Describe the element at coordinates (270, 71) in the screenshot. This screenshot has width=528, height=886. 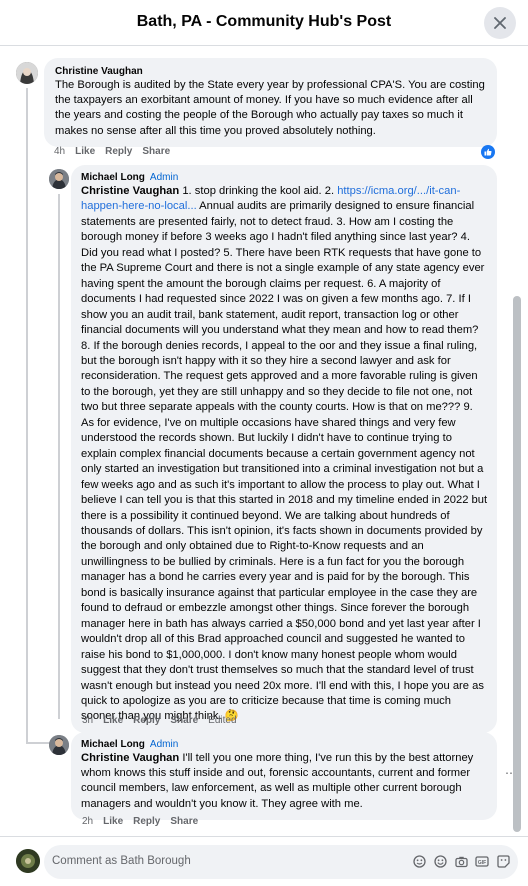
I see `comment-author: Christine Vaughan` at that location.